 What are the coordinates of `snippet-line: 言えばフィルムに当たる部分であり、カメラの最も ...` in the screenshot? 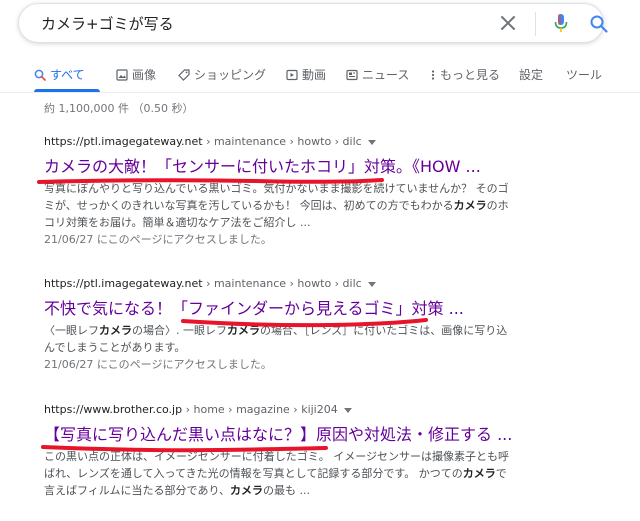 It's located at (314, 490).